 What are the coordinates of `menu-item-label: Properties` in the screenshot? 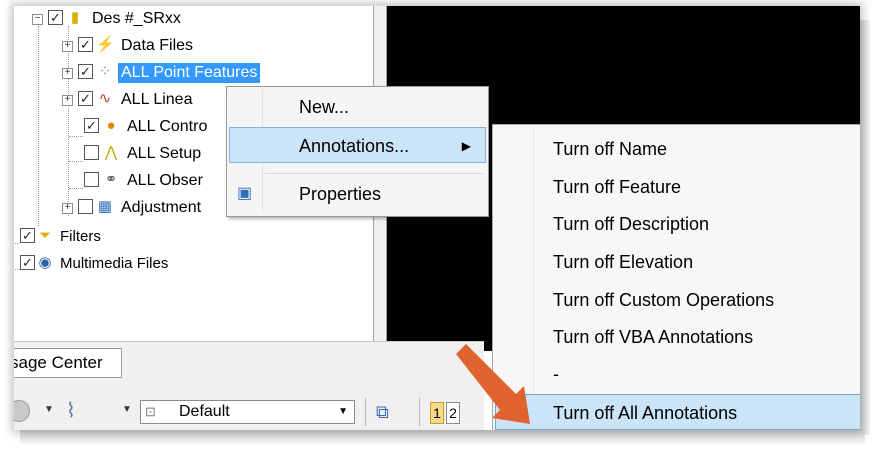 It's located at (340, 194).